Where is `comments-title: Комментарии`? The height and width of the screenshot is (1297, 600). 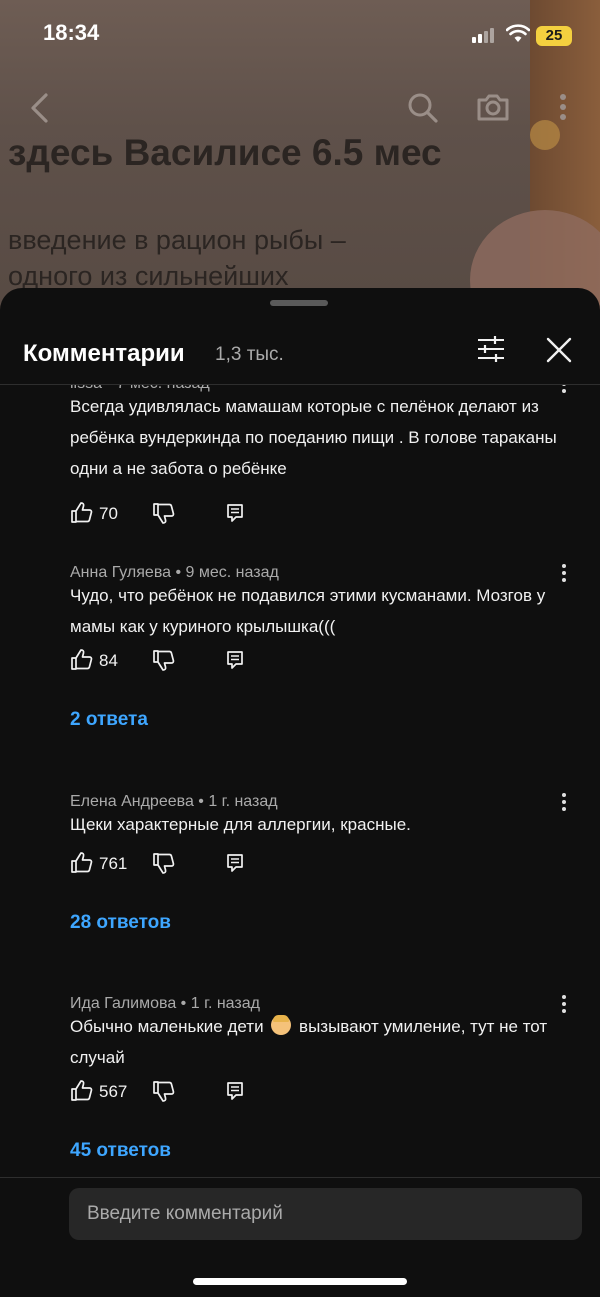 comments-title: Комментарии is located at coordinates (104, 353).